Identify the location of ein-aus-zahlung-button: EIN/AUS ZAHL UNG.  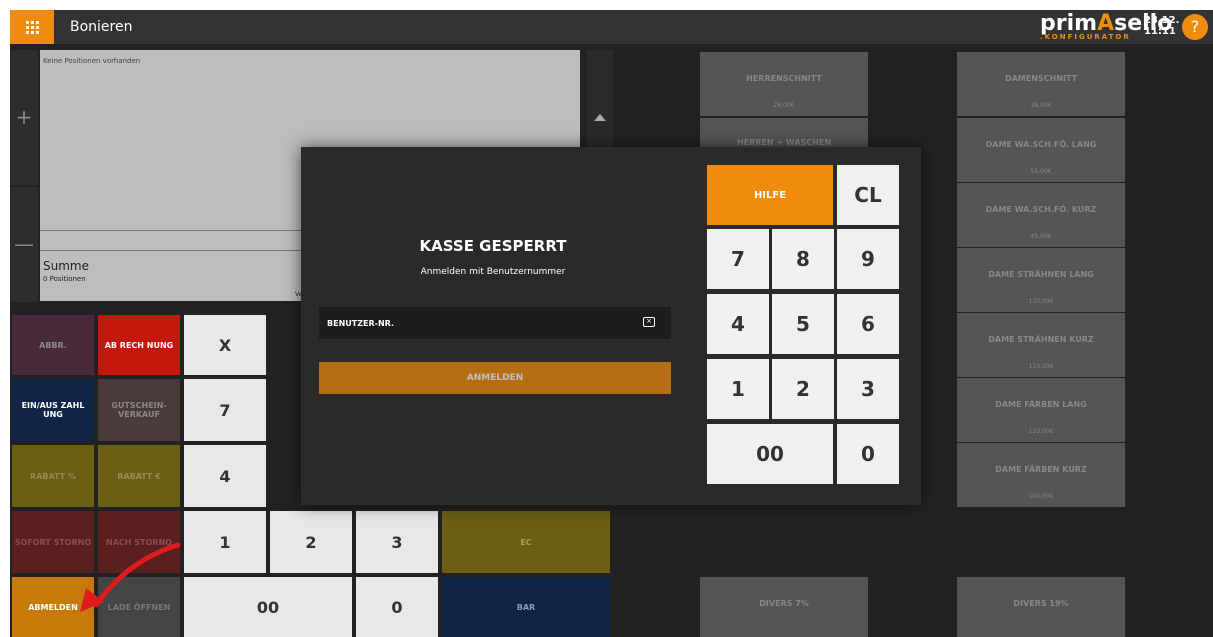
(53, 410).